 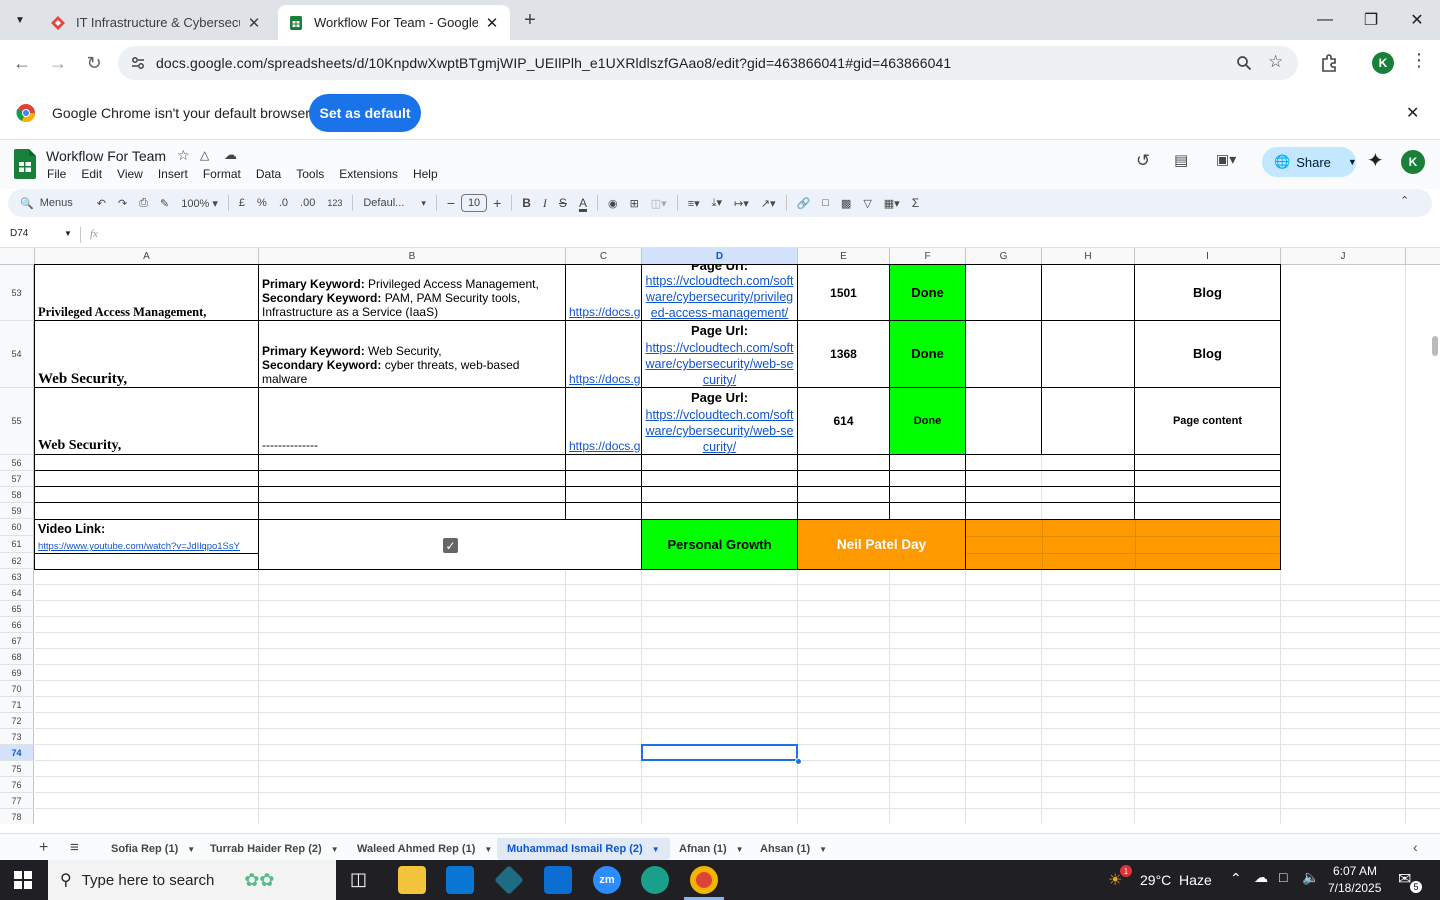 I want to click on version-history-icon: ↺, so click(x=1143, y=161).